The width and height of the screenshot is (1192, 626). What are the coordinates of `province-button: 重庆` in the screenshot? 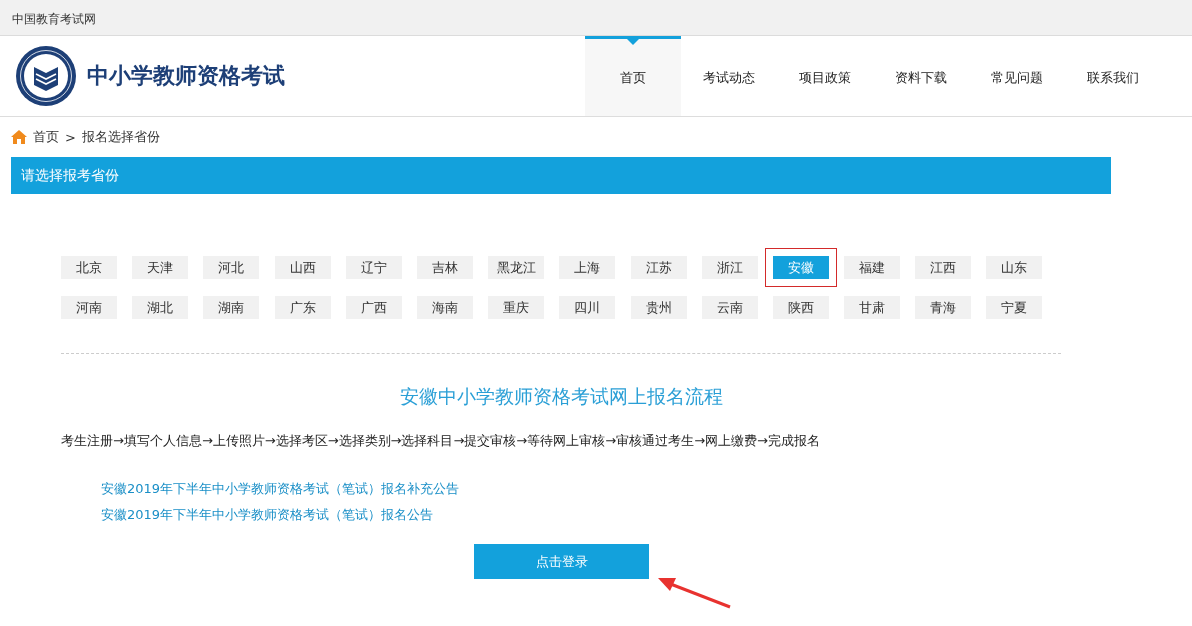 It's located at (516, 307).